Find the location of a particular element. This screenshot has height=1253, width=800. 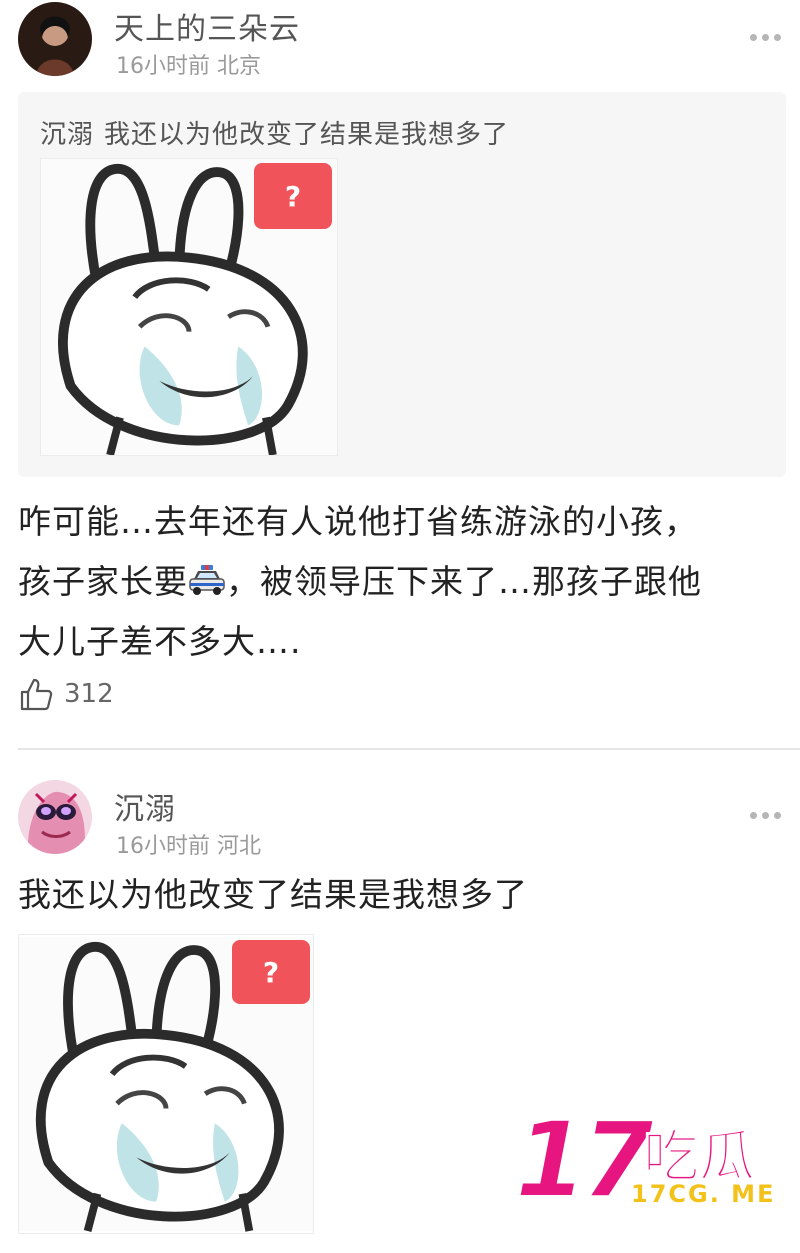

post-meta: 16小时前 北京 is located at coordinates (188, 64).